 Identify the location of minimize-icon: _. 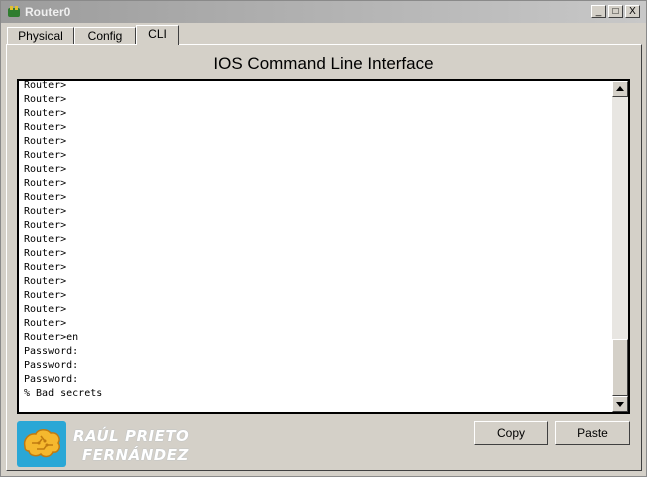
(598, 11).